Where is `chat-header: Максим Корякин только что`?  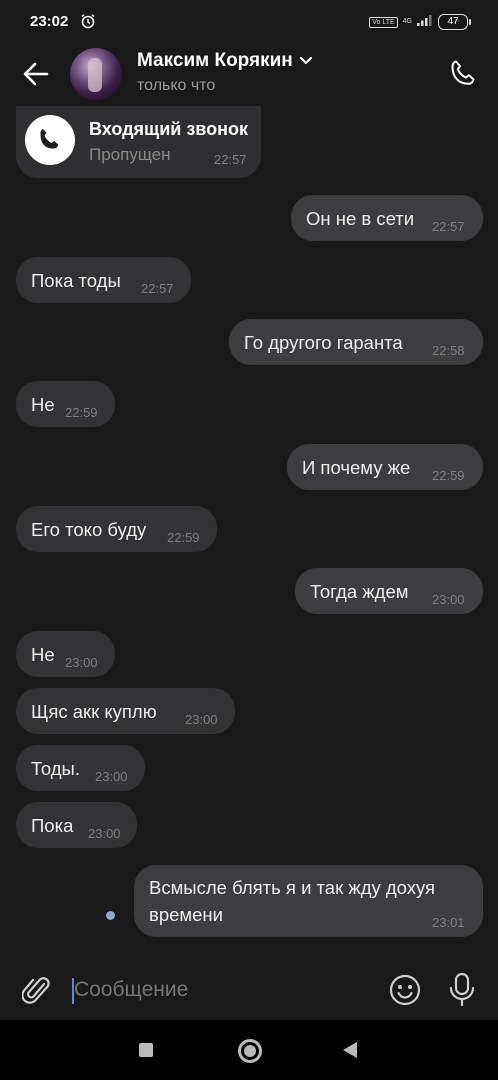 chat-header: Максим Корякин только что is located at coordinates (249, 75).